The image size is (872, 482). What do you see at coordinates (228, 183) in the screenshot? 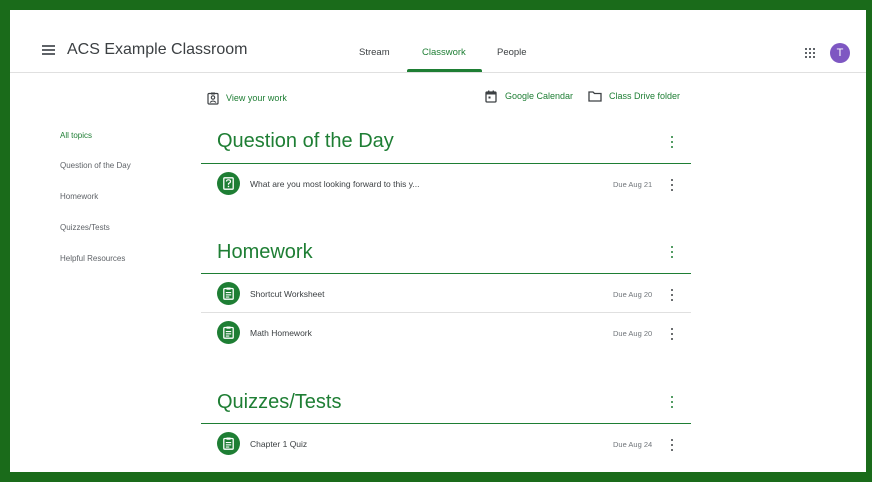
I see `question-icon` at bounding box center [228, 183].